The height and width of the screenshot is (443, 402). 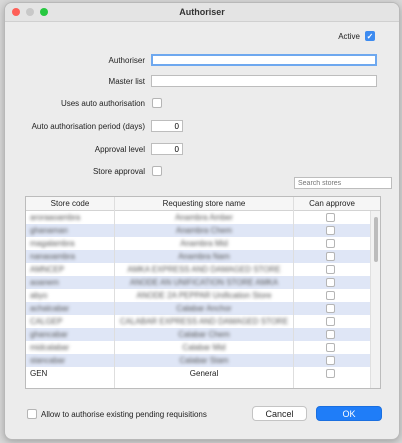 I want to click on table-row: aroraaoambra Anambra Amber, so click(x=198, y=217).